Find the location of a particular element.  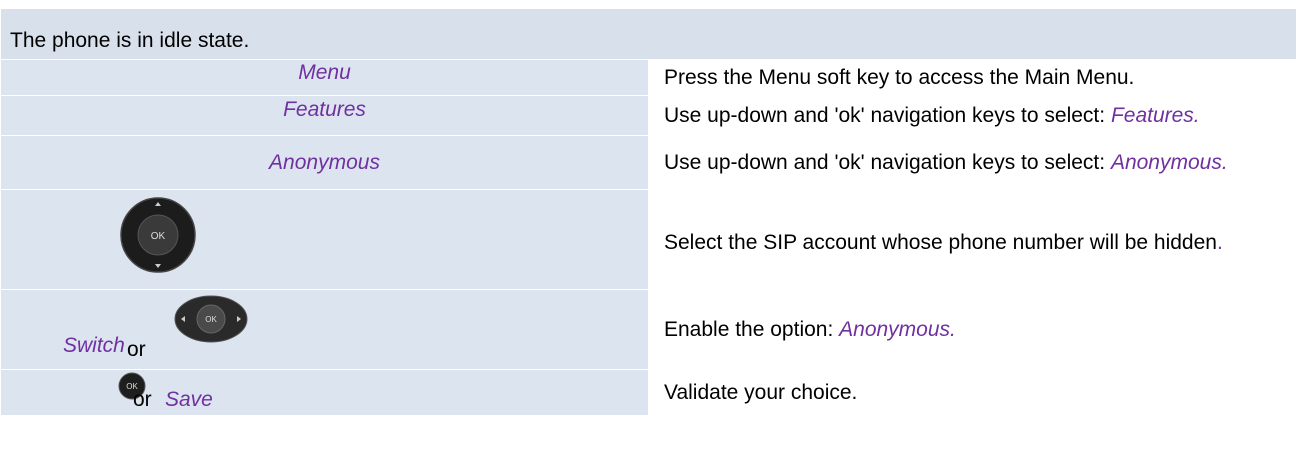

key-cell: Switch or OK is located at coordinates (324, 329).